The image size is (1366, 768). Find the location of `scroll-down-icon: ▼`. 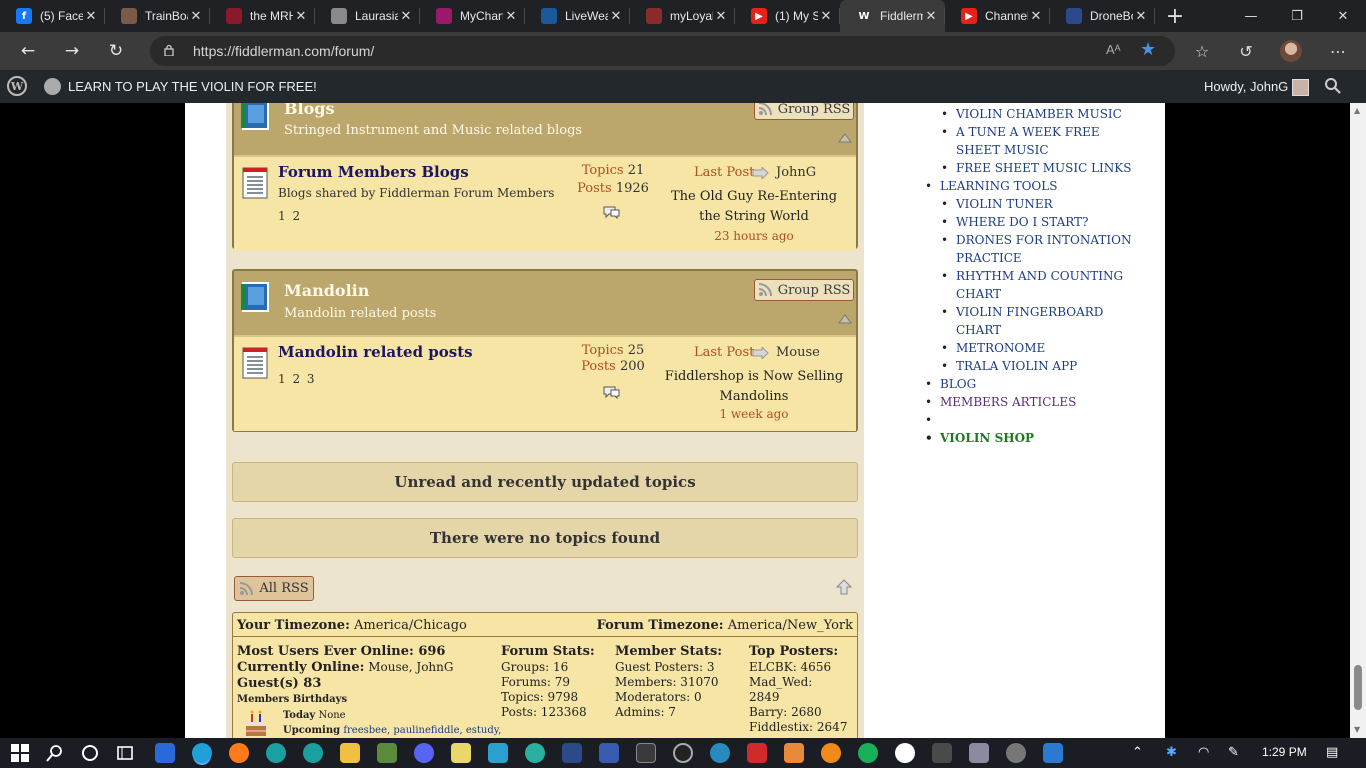

scroll-down-icon: ▼ is located at coordinates (1357, 729).